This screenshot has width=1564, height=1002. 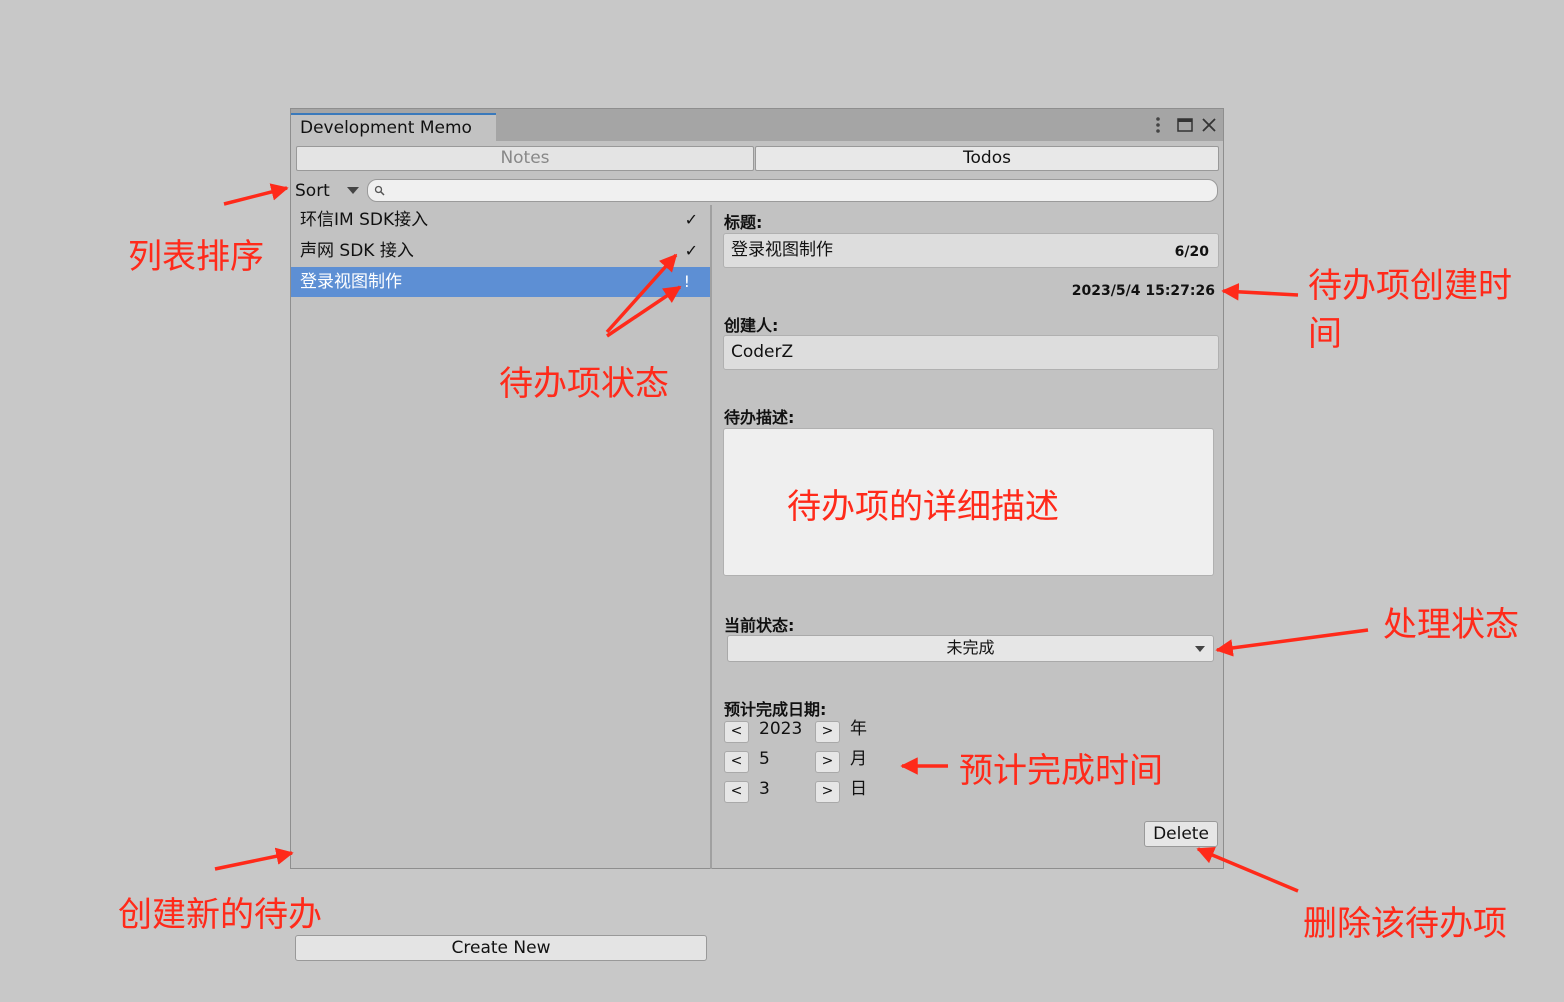 What do you see at coordinates (1292, 642) in the screenshot?
I see `arrow-process-status` at bounding box center [1292, 642].